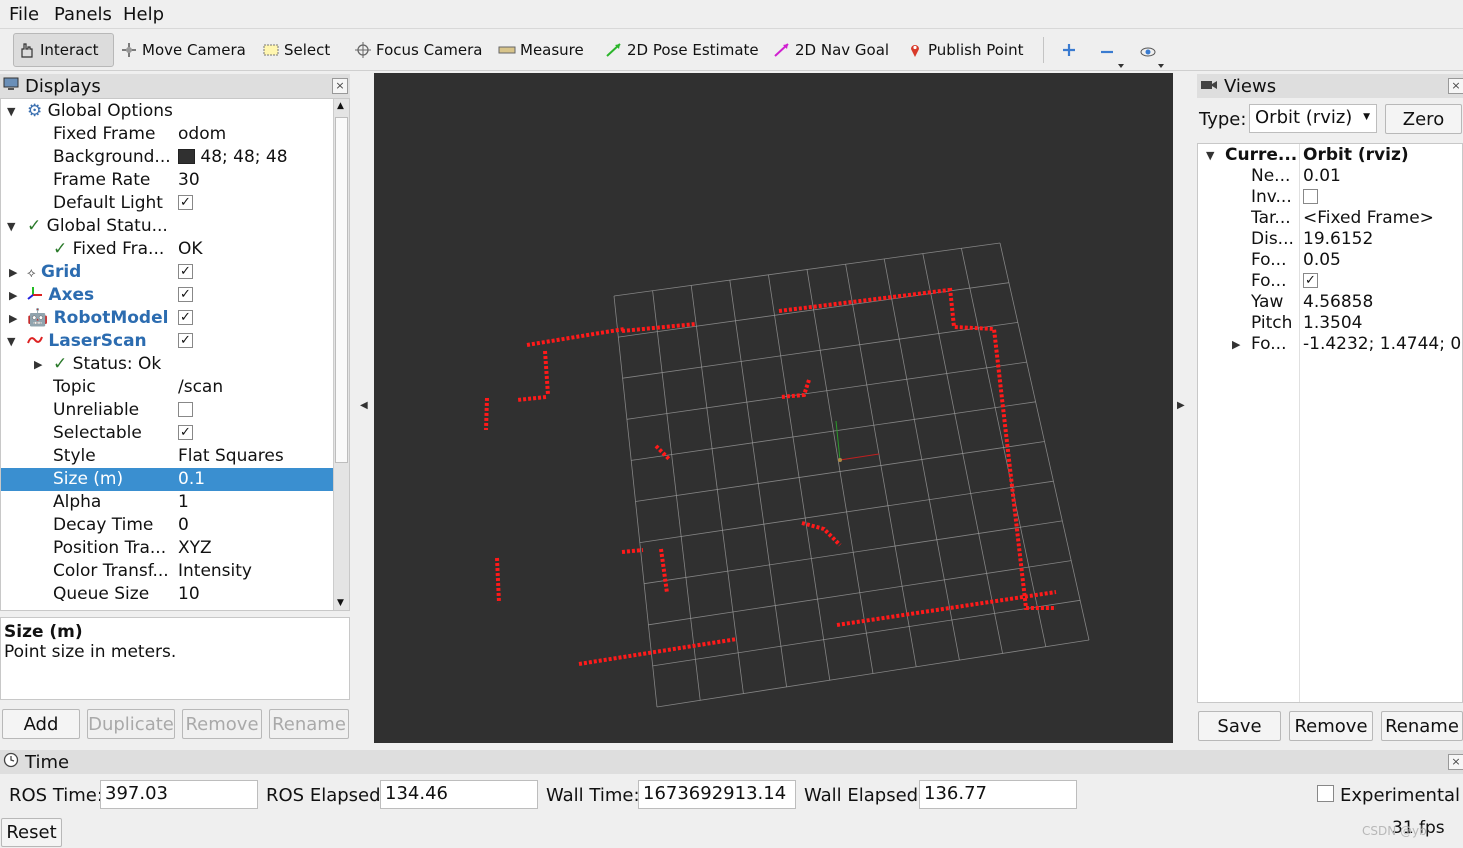 Image resolution: width=1463 pixels, height=848 pixels. Describe the element at coordinates (255, 134) in the screenshot. I see `fixed-frame-value: odom` at that location.